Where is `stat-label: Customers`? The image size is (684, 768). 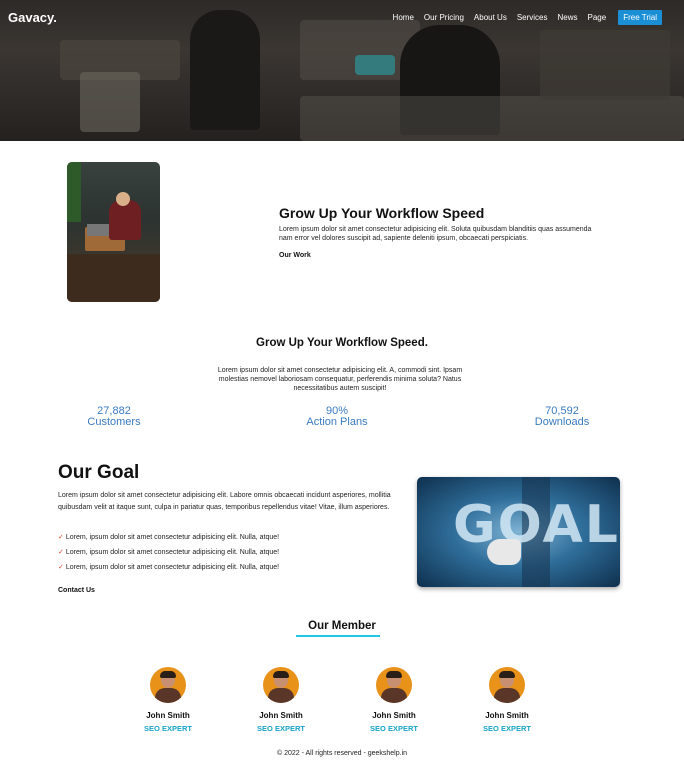
stat-label: Customers is located at coordinates (114, 422).